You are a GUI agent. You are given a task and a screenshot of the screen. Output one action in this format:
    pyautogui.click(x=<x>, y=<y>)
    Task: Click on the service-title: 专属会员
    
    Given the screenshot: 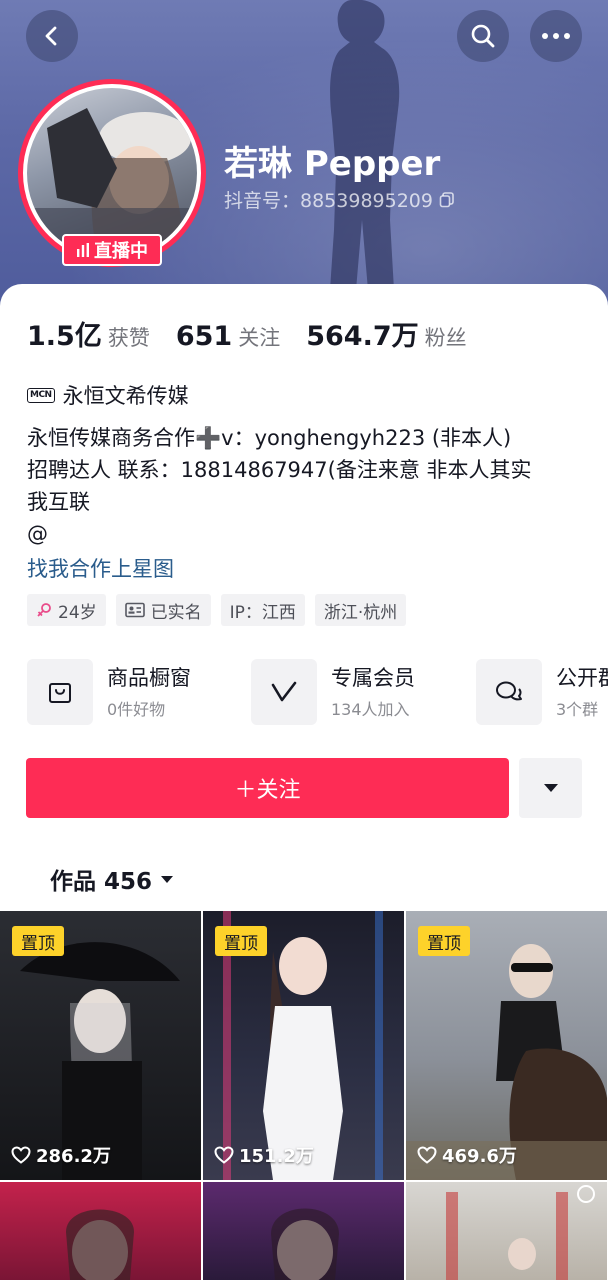 What is the action you would take?
    pyautogui.click(x=373, y=678)
    